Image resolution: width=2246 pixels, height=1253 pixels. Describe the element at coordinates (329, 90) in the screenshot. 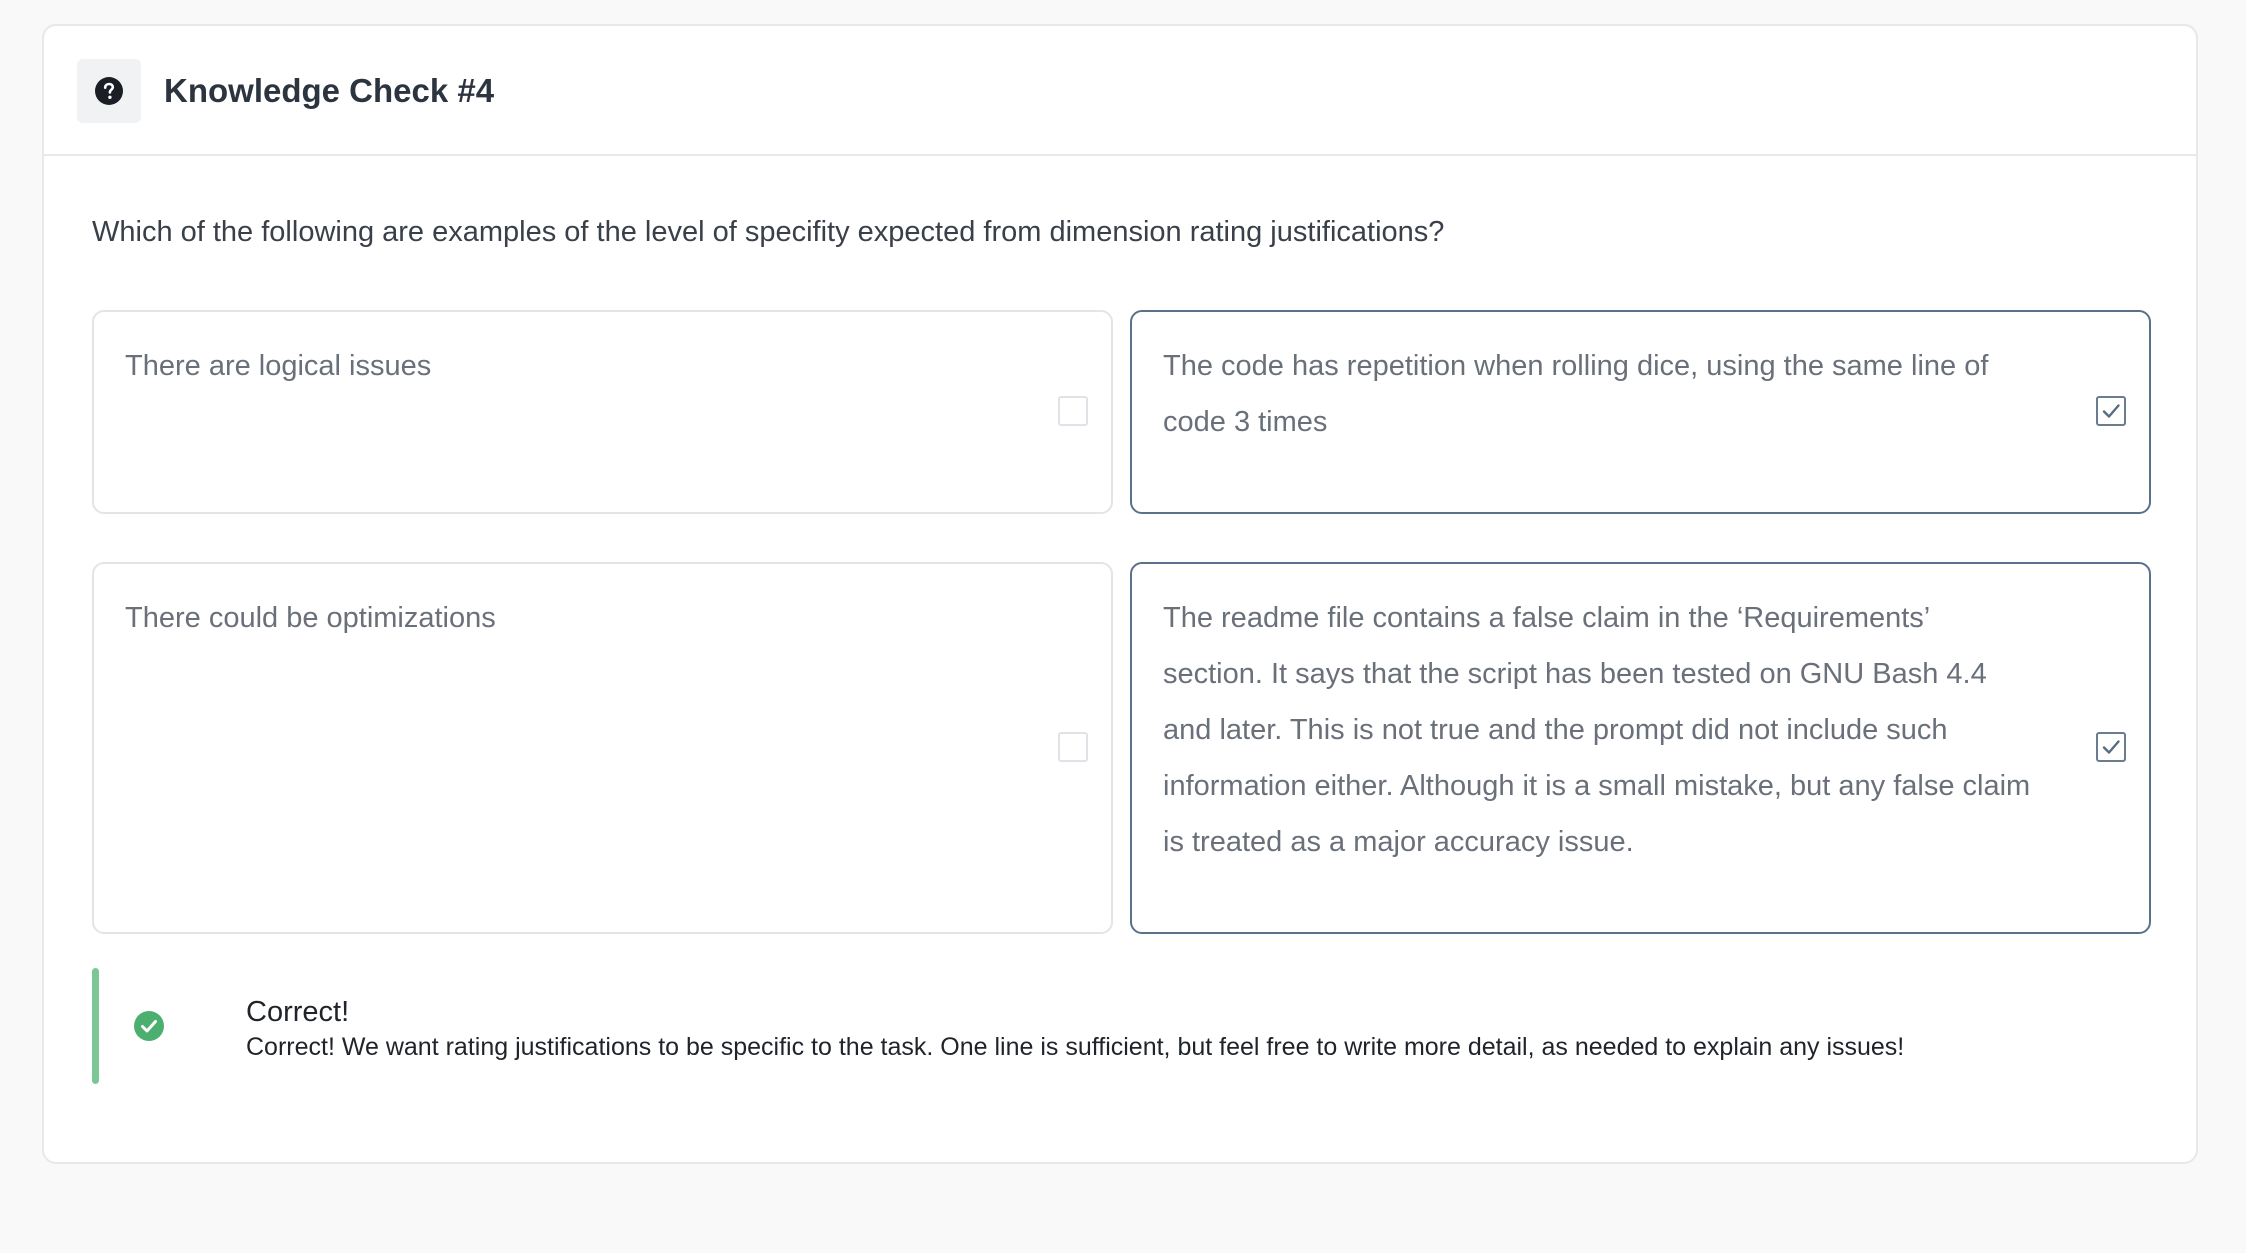

I see `page-title: Knowledge Check #4` at that location.